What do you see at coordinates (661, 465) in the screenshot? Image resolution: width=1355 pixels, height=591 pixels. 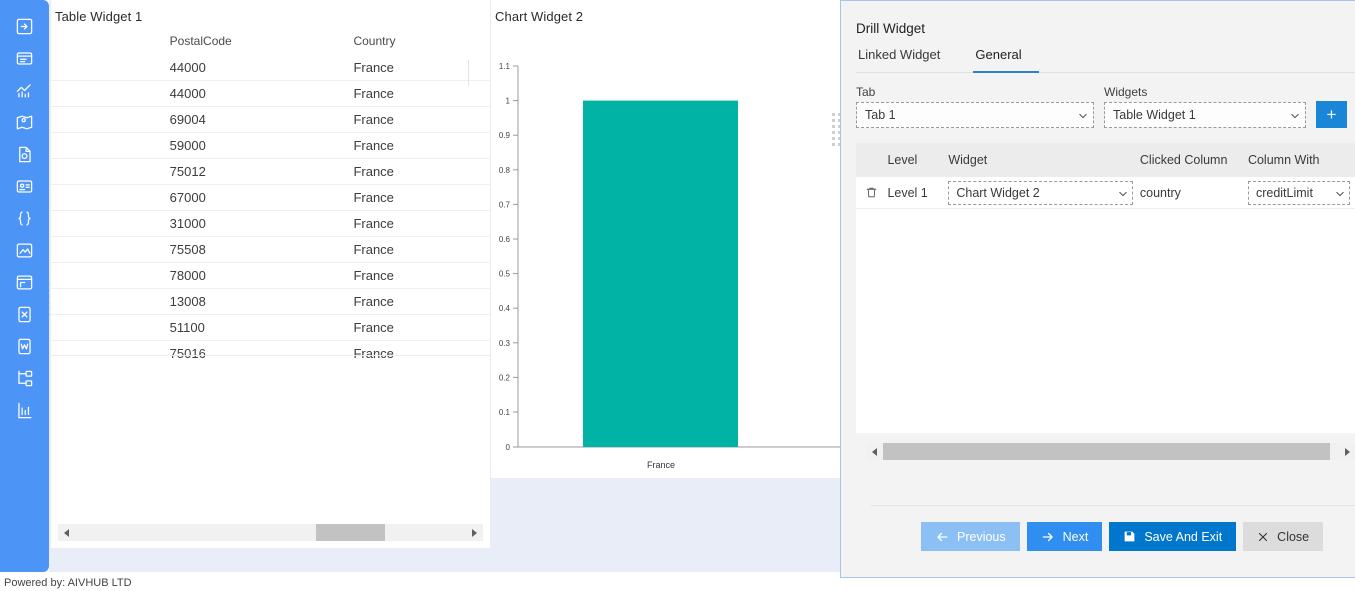 I see `x-tick-label-france: France` at bounding box center [661, 465].